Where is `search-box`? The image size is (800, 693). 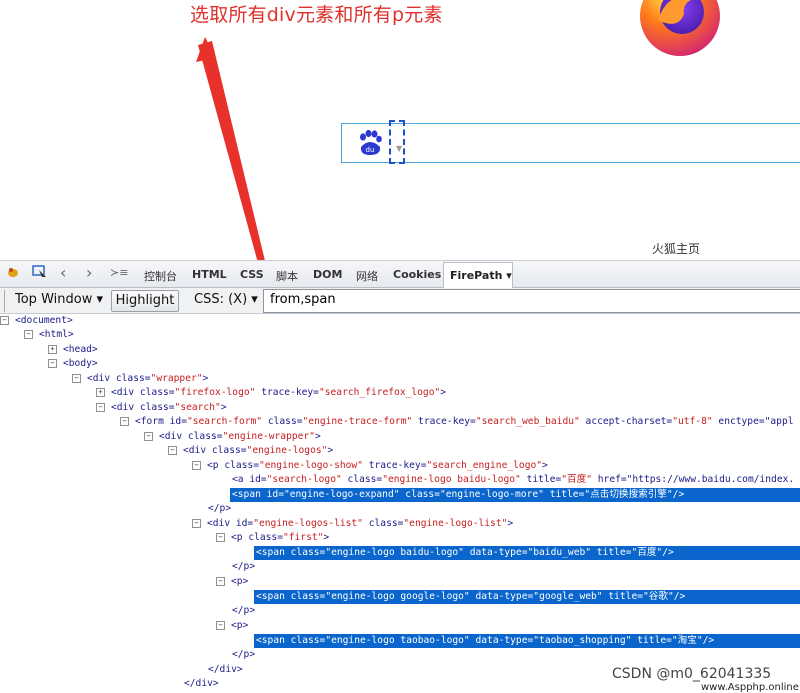 search-box is located at coordinates (570, 143).